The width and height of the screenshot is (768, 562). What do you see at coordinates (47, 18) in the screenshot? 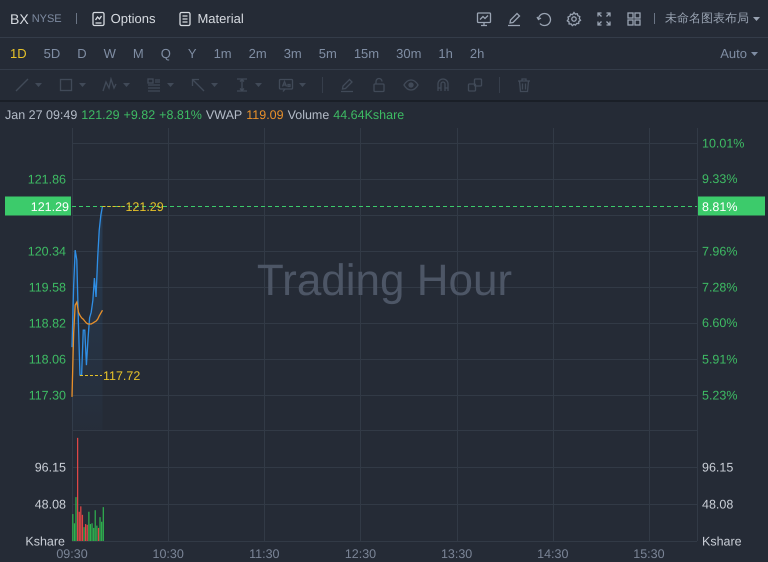
I see `exchange: NYSE` at bounding box center [47, 18].